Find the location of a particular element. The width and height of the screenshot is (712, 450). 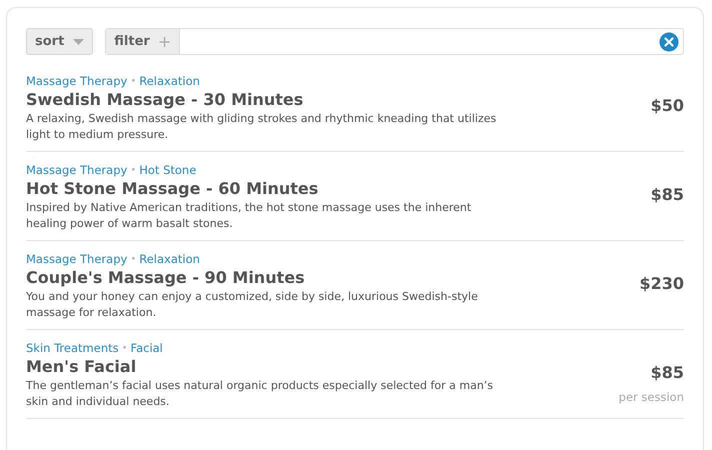

filter-button: filter + is located at coordinates (143, 41).